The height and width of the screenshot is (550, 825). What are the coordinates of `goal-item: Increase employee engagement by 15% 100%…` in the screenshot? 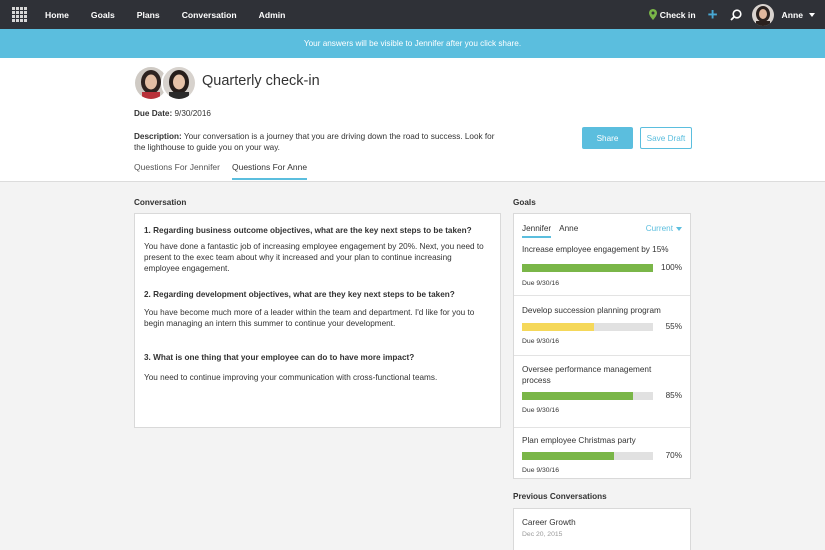 It's located at (602, 254).